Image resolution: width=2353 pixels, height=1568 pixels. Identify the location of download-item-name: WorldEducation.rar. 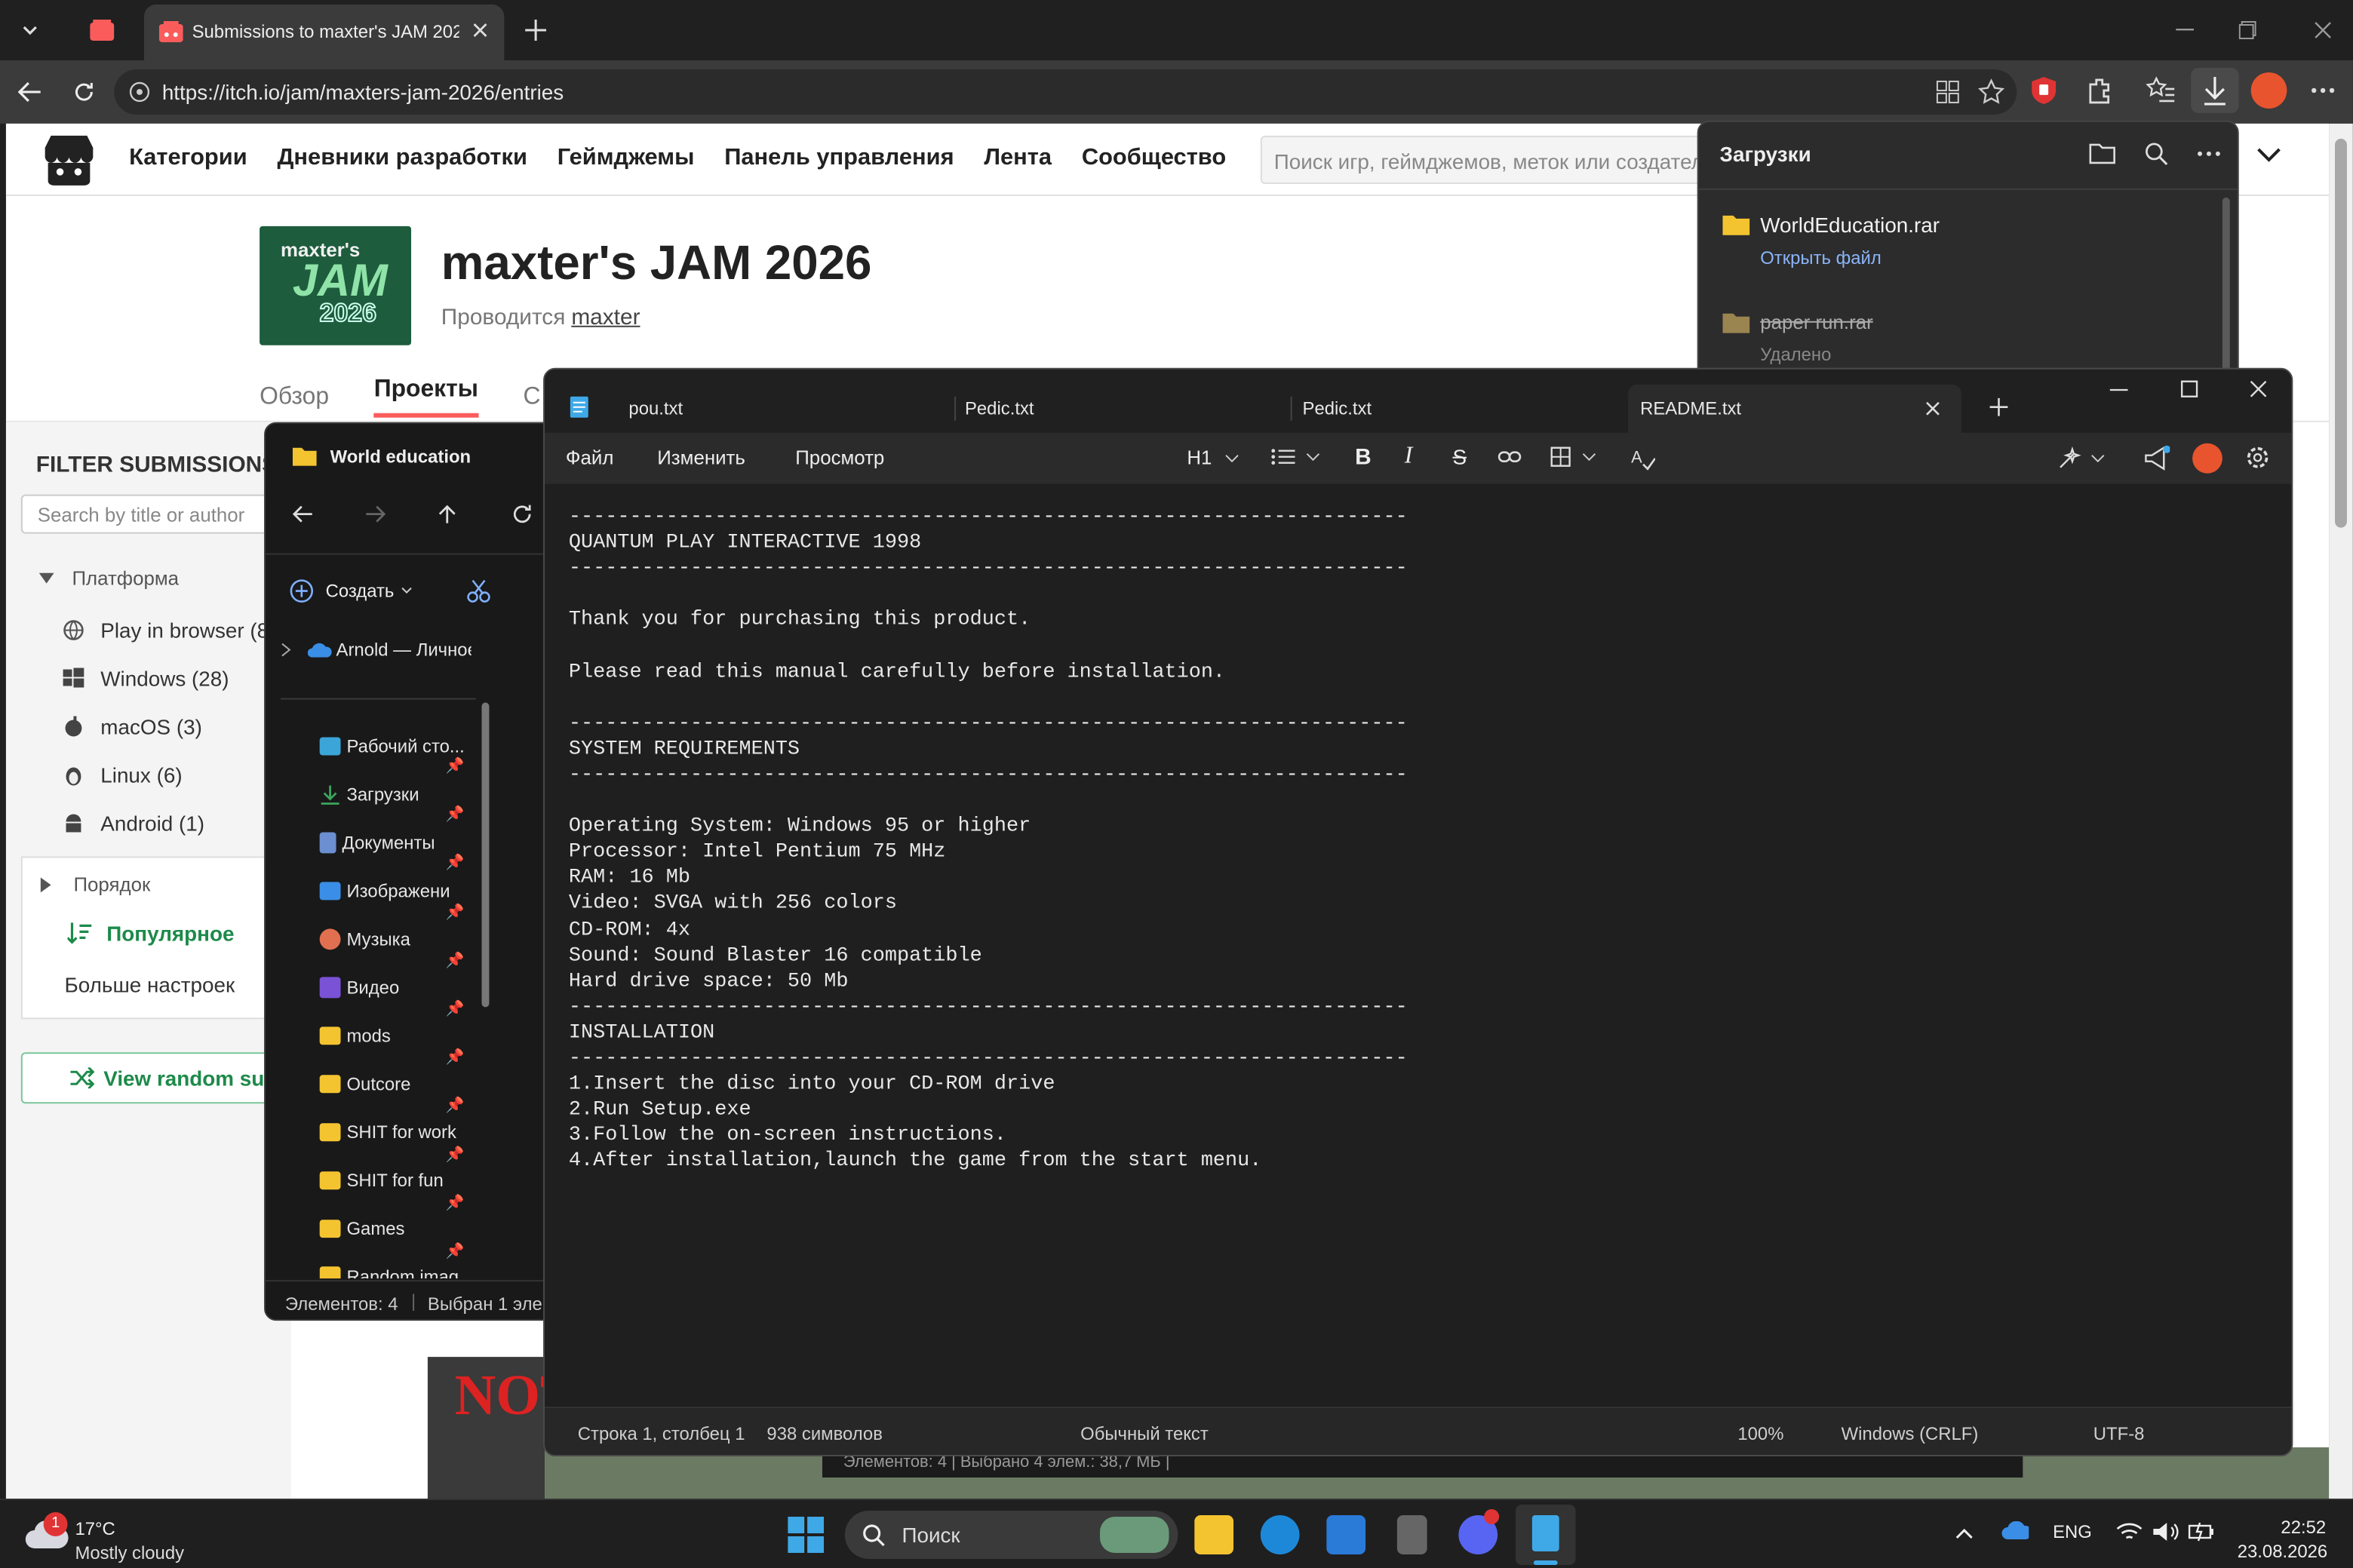
(1850, 225).